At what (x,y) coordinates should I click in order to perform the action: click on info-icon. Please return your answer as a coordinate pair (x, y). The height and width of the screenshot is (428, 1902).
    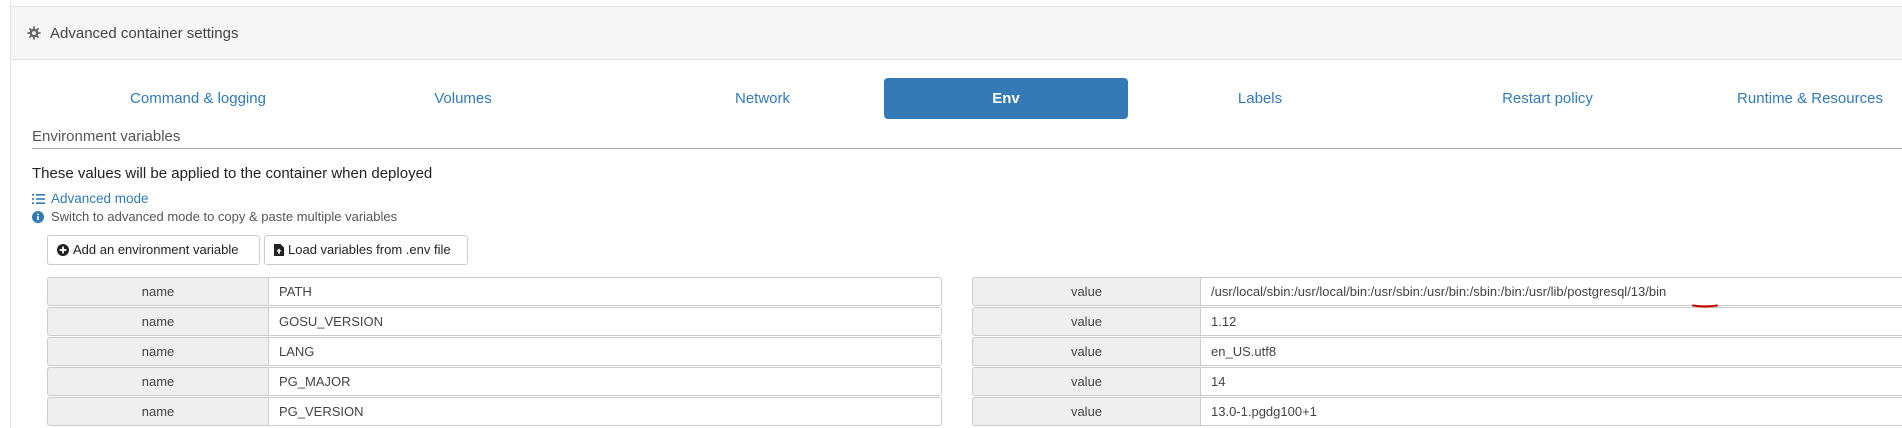
    Looking at the image, I should click on (38, 216).